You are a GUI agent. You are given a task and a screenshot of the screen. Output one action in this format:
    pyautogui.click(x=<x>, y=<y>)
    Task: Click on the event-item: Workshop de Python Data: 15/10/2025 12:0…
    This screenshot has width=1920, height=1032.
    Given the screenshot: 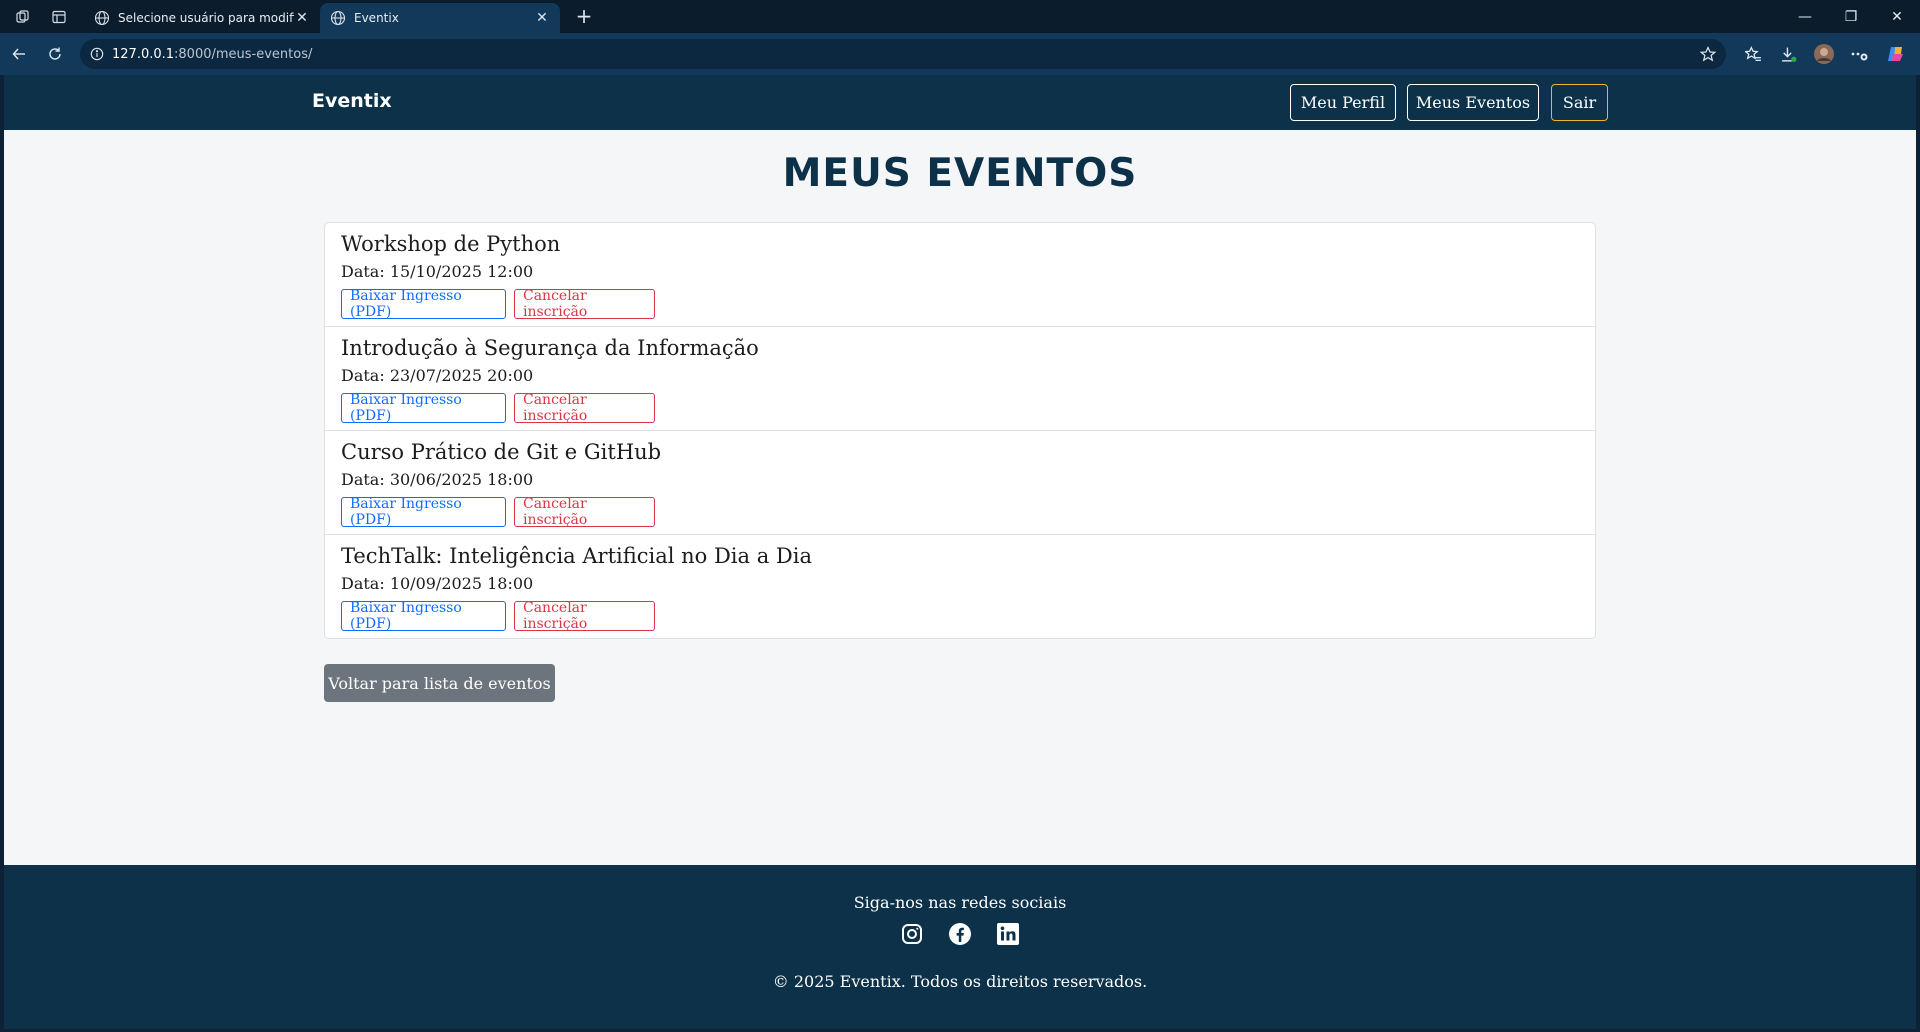 What is the action you would take?
    pyautogui.click(x=960, y=275)
    